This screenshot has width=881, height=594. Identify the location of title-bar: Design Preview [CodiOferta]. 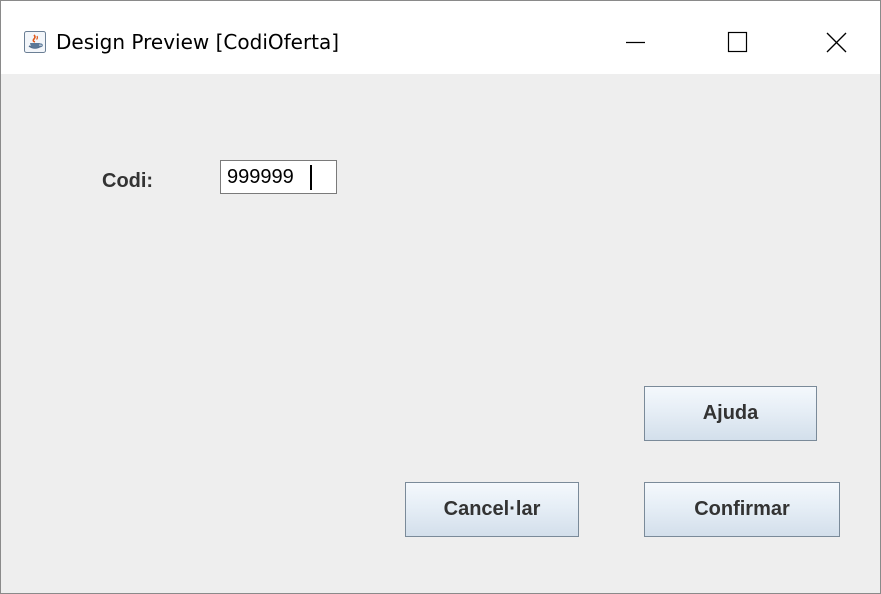
(440, 37).